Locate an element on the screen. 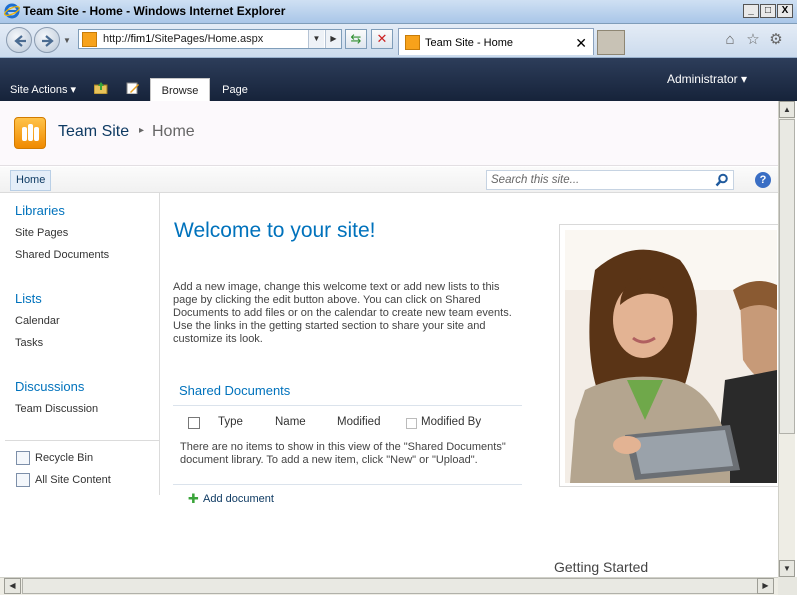 This screenshot has width=797, height=595. scroll-up-icon: ▲ is located at coordinates (787, 109).